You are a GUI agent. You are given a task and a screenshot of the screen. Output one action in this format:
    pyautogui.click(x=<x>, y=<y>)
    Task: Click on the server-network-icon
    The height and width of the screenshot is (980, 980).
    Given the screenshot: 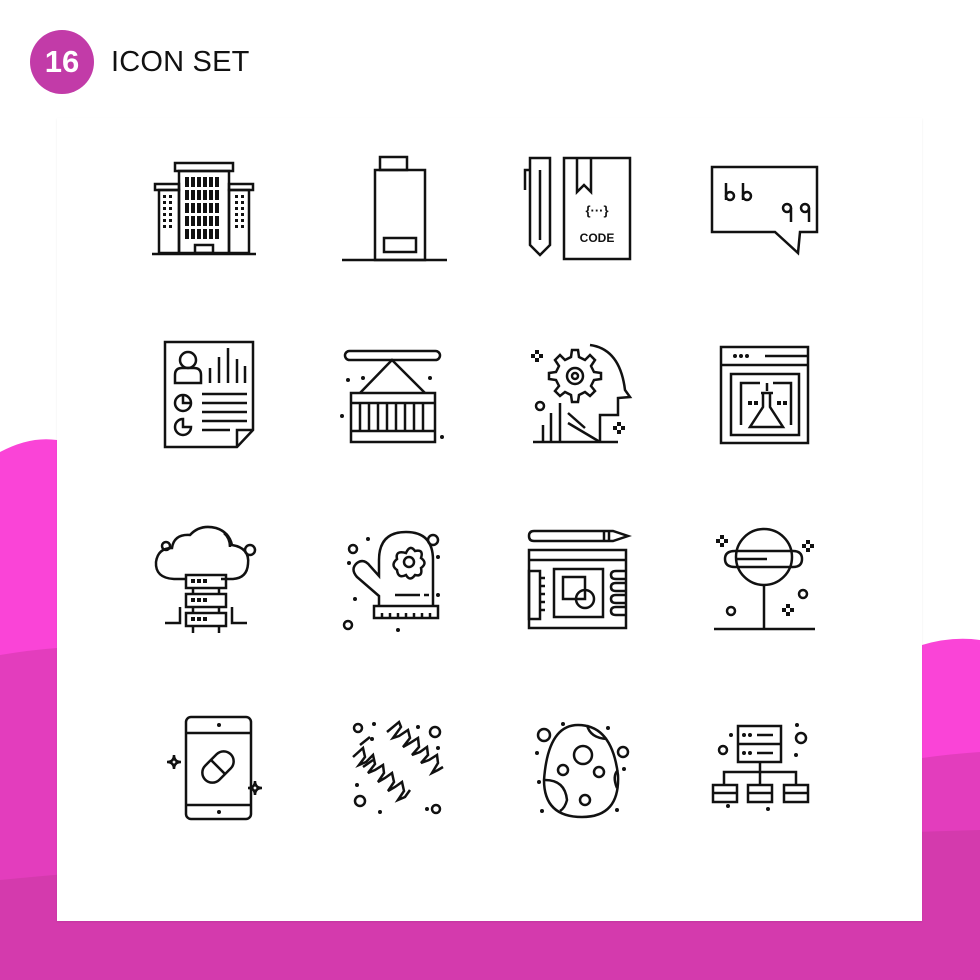 What is the action you would take?
    pyautogui.click(x=765, y=765)
    